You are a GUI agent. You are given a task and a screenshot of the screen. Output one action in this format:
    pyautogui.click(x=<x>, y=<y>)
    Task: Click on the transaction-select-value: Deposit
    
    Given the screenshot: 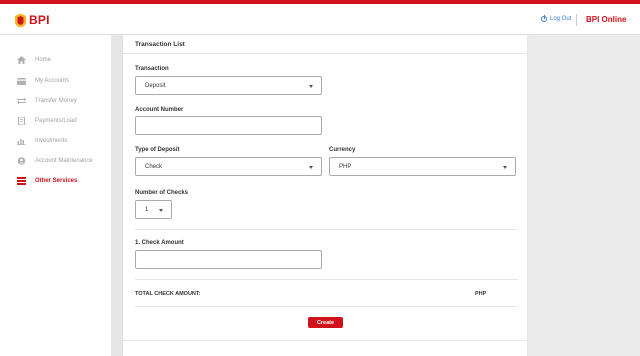 What is the action you would take?
    pyautogui.click(x=155, y=85)
    